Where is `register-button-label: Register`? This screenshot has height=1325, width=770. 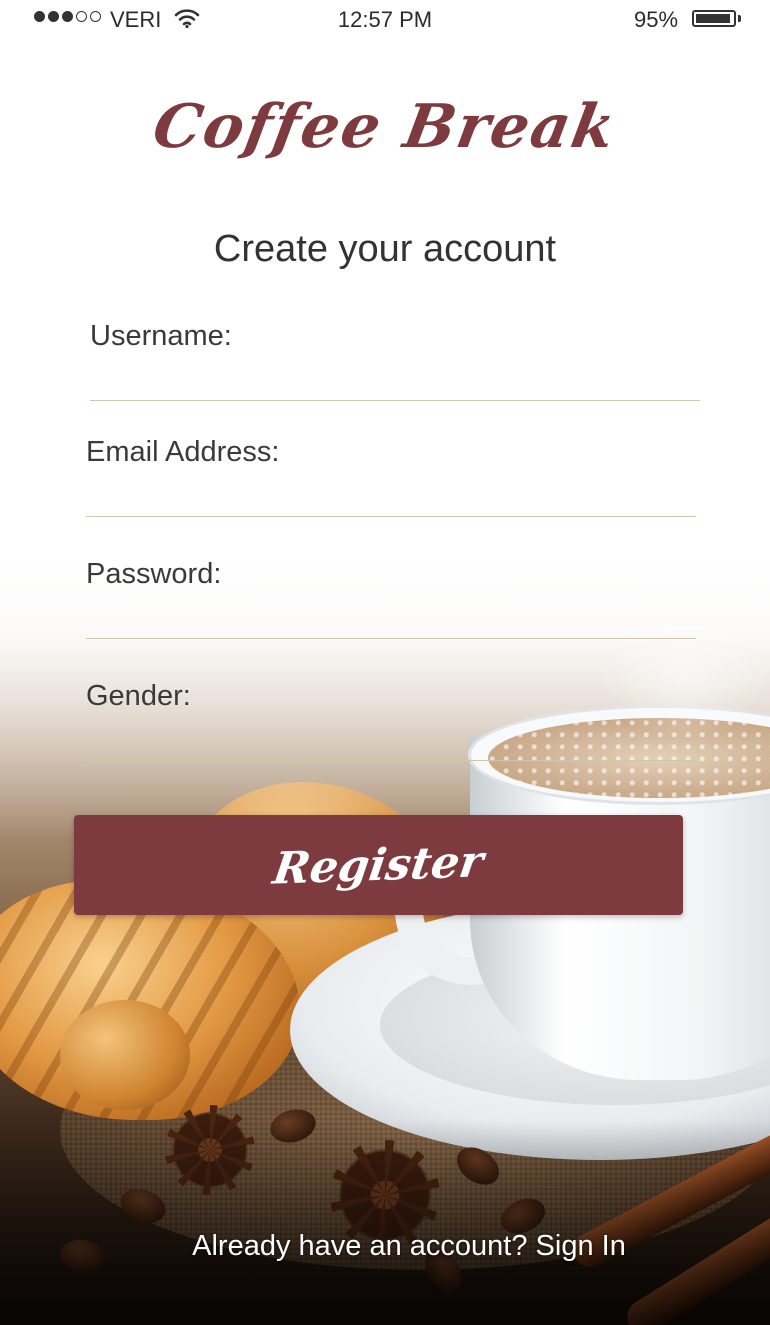 register-button-label: Register is located at coordinates (378, 865).